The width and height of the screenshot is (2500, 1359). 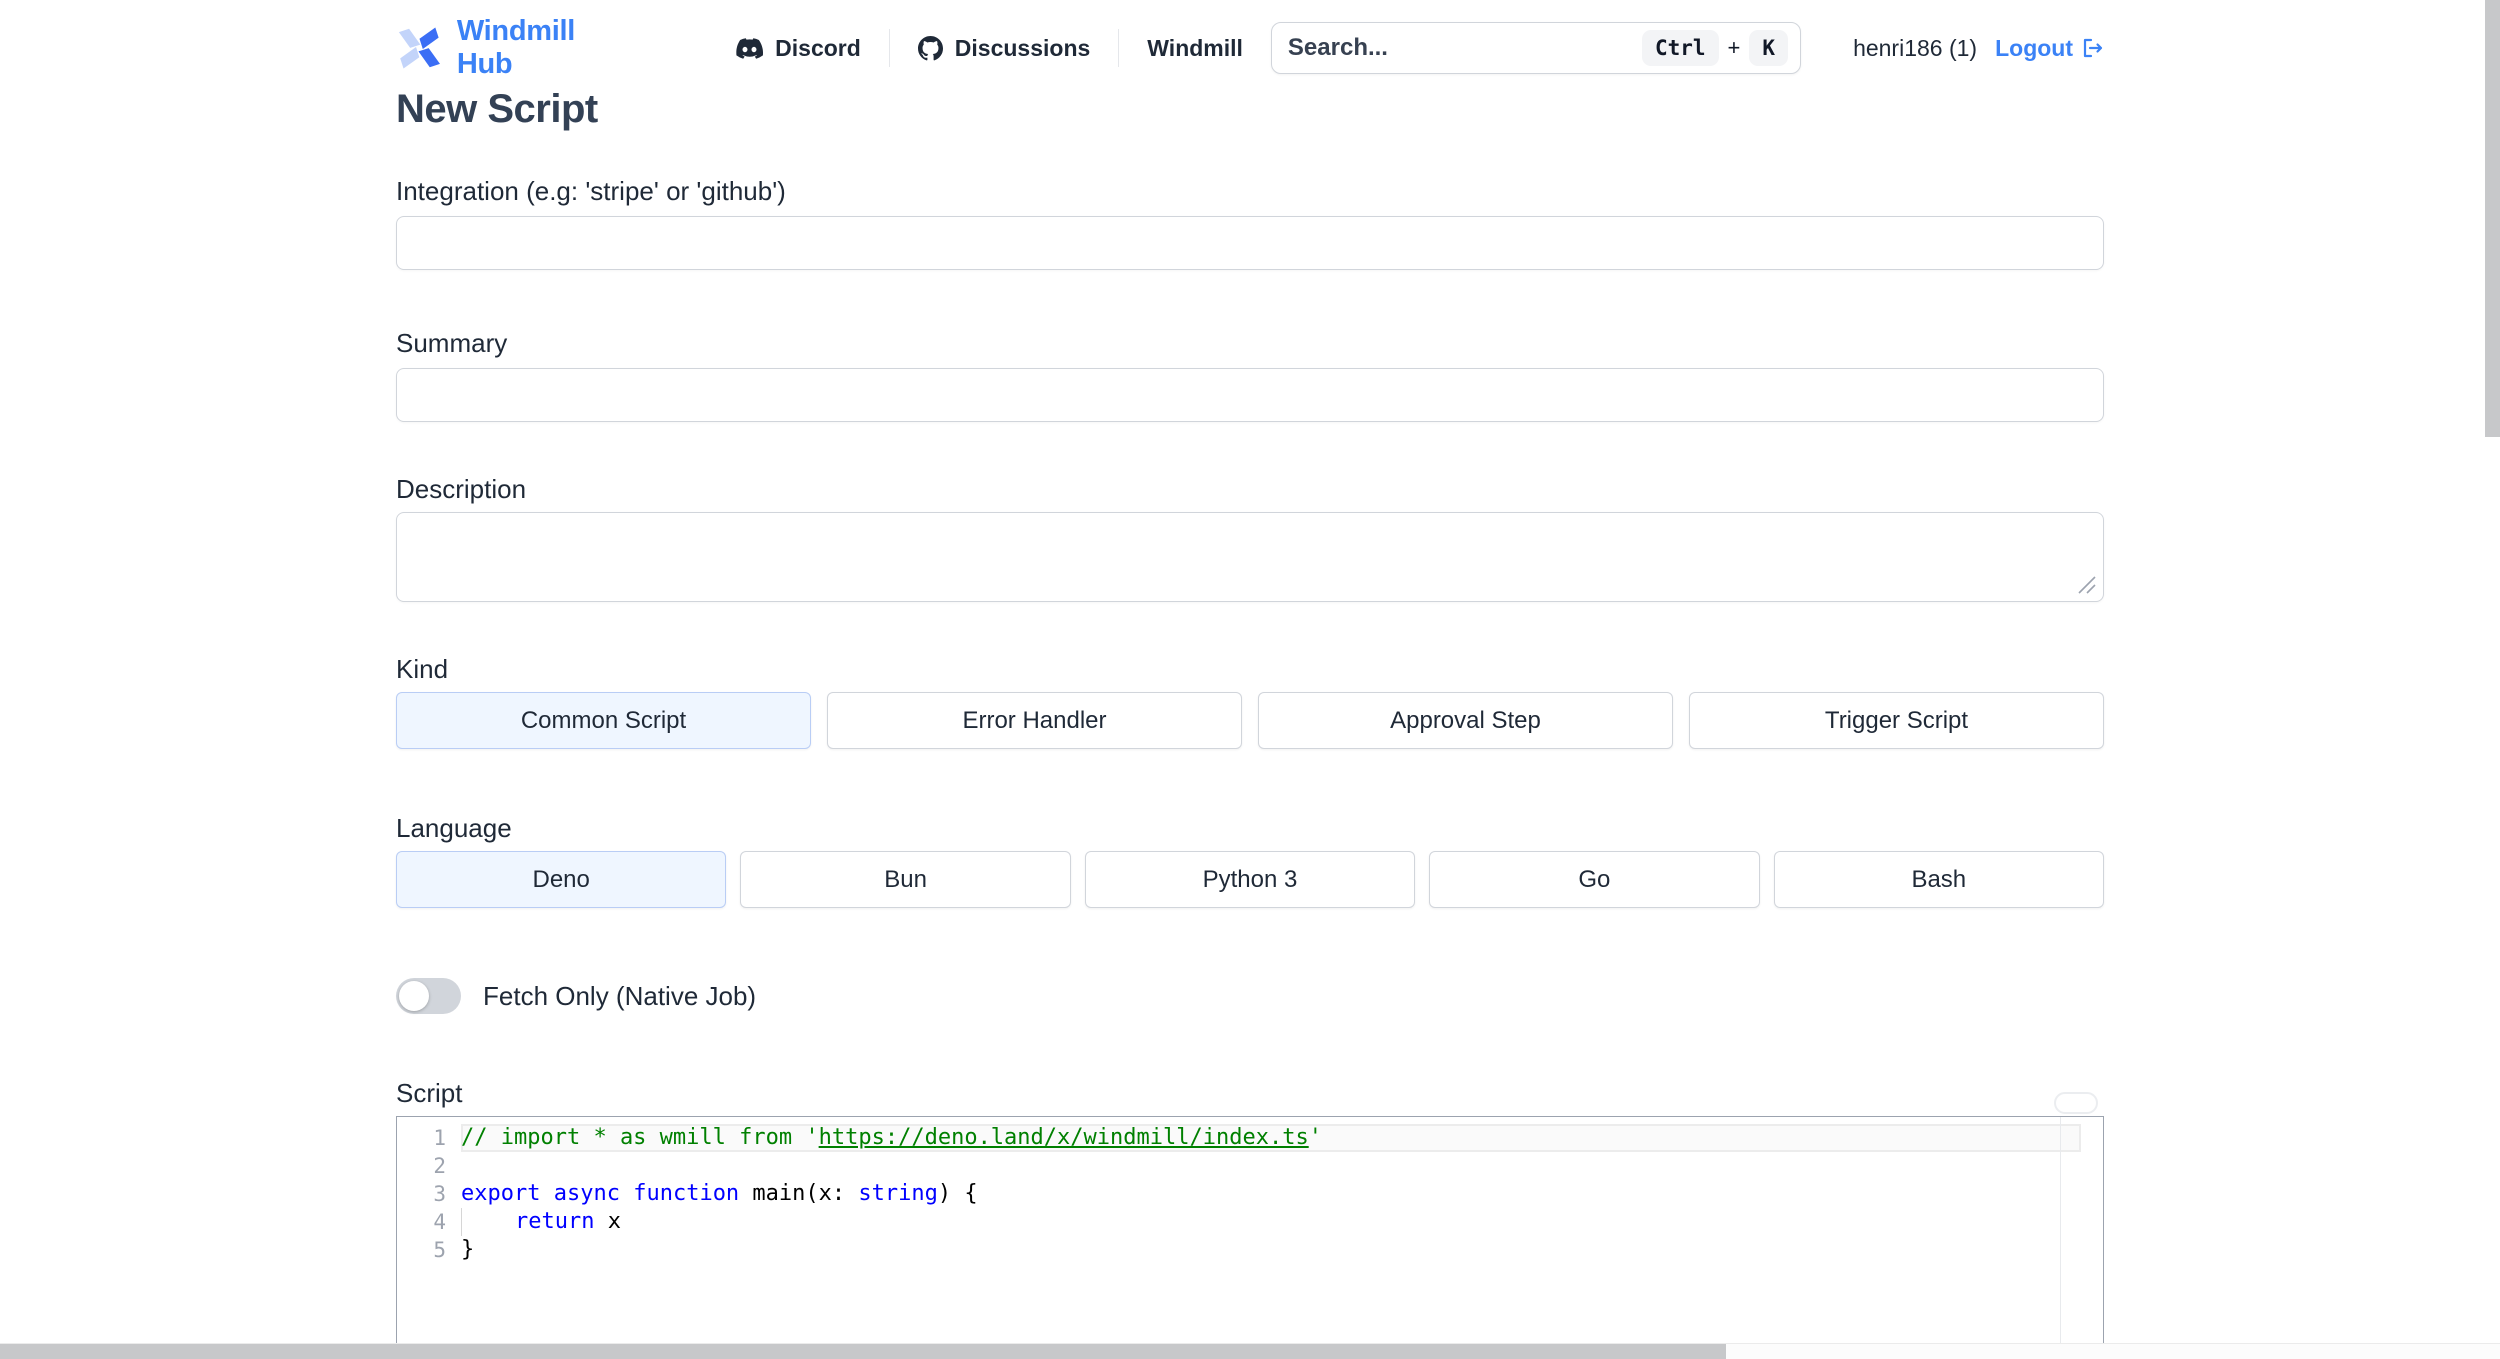 I want to click on search-box: Ctrl + K, so click(x=1536, y=48).